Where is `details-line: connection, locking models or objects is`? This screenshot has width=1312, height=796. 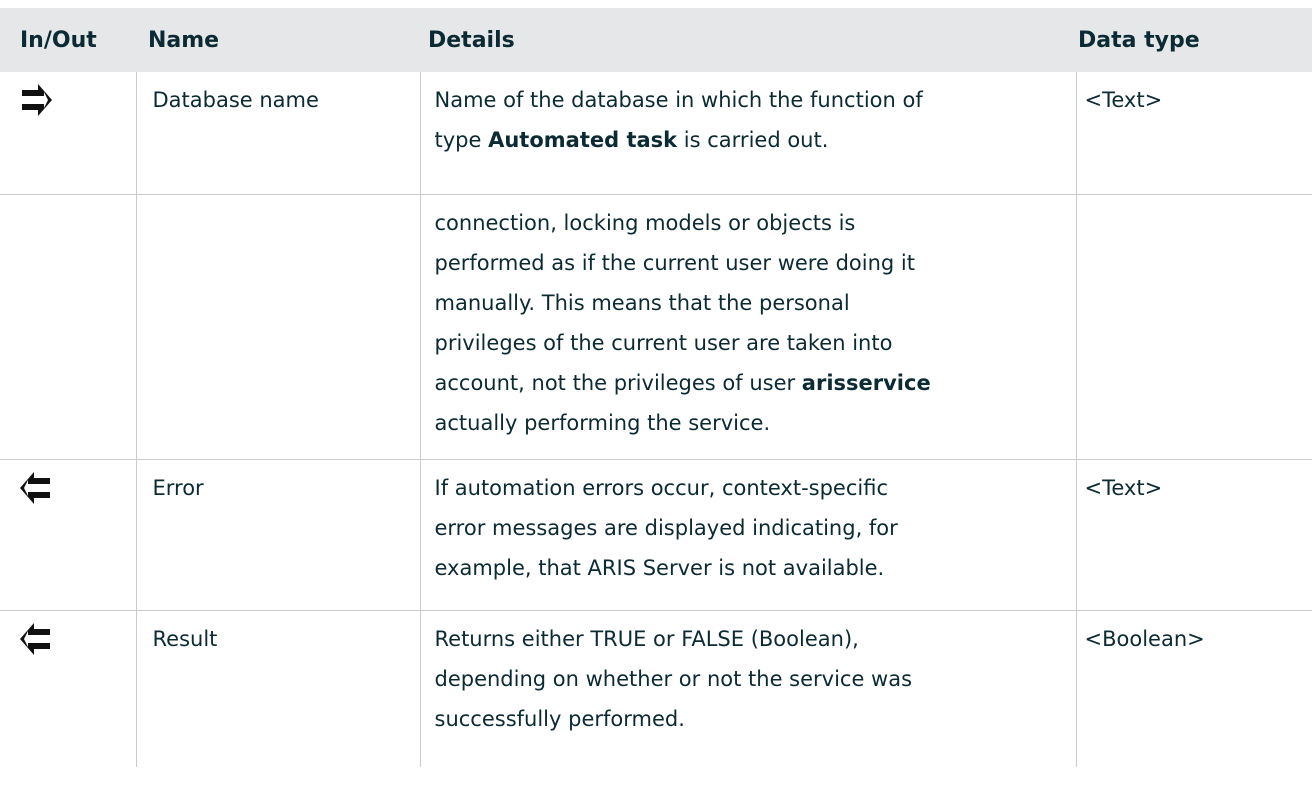
details-line: connection, locking models or objects is is located at coordinates (645, 223).